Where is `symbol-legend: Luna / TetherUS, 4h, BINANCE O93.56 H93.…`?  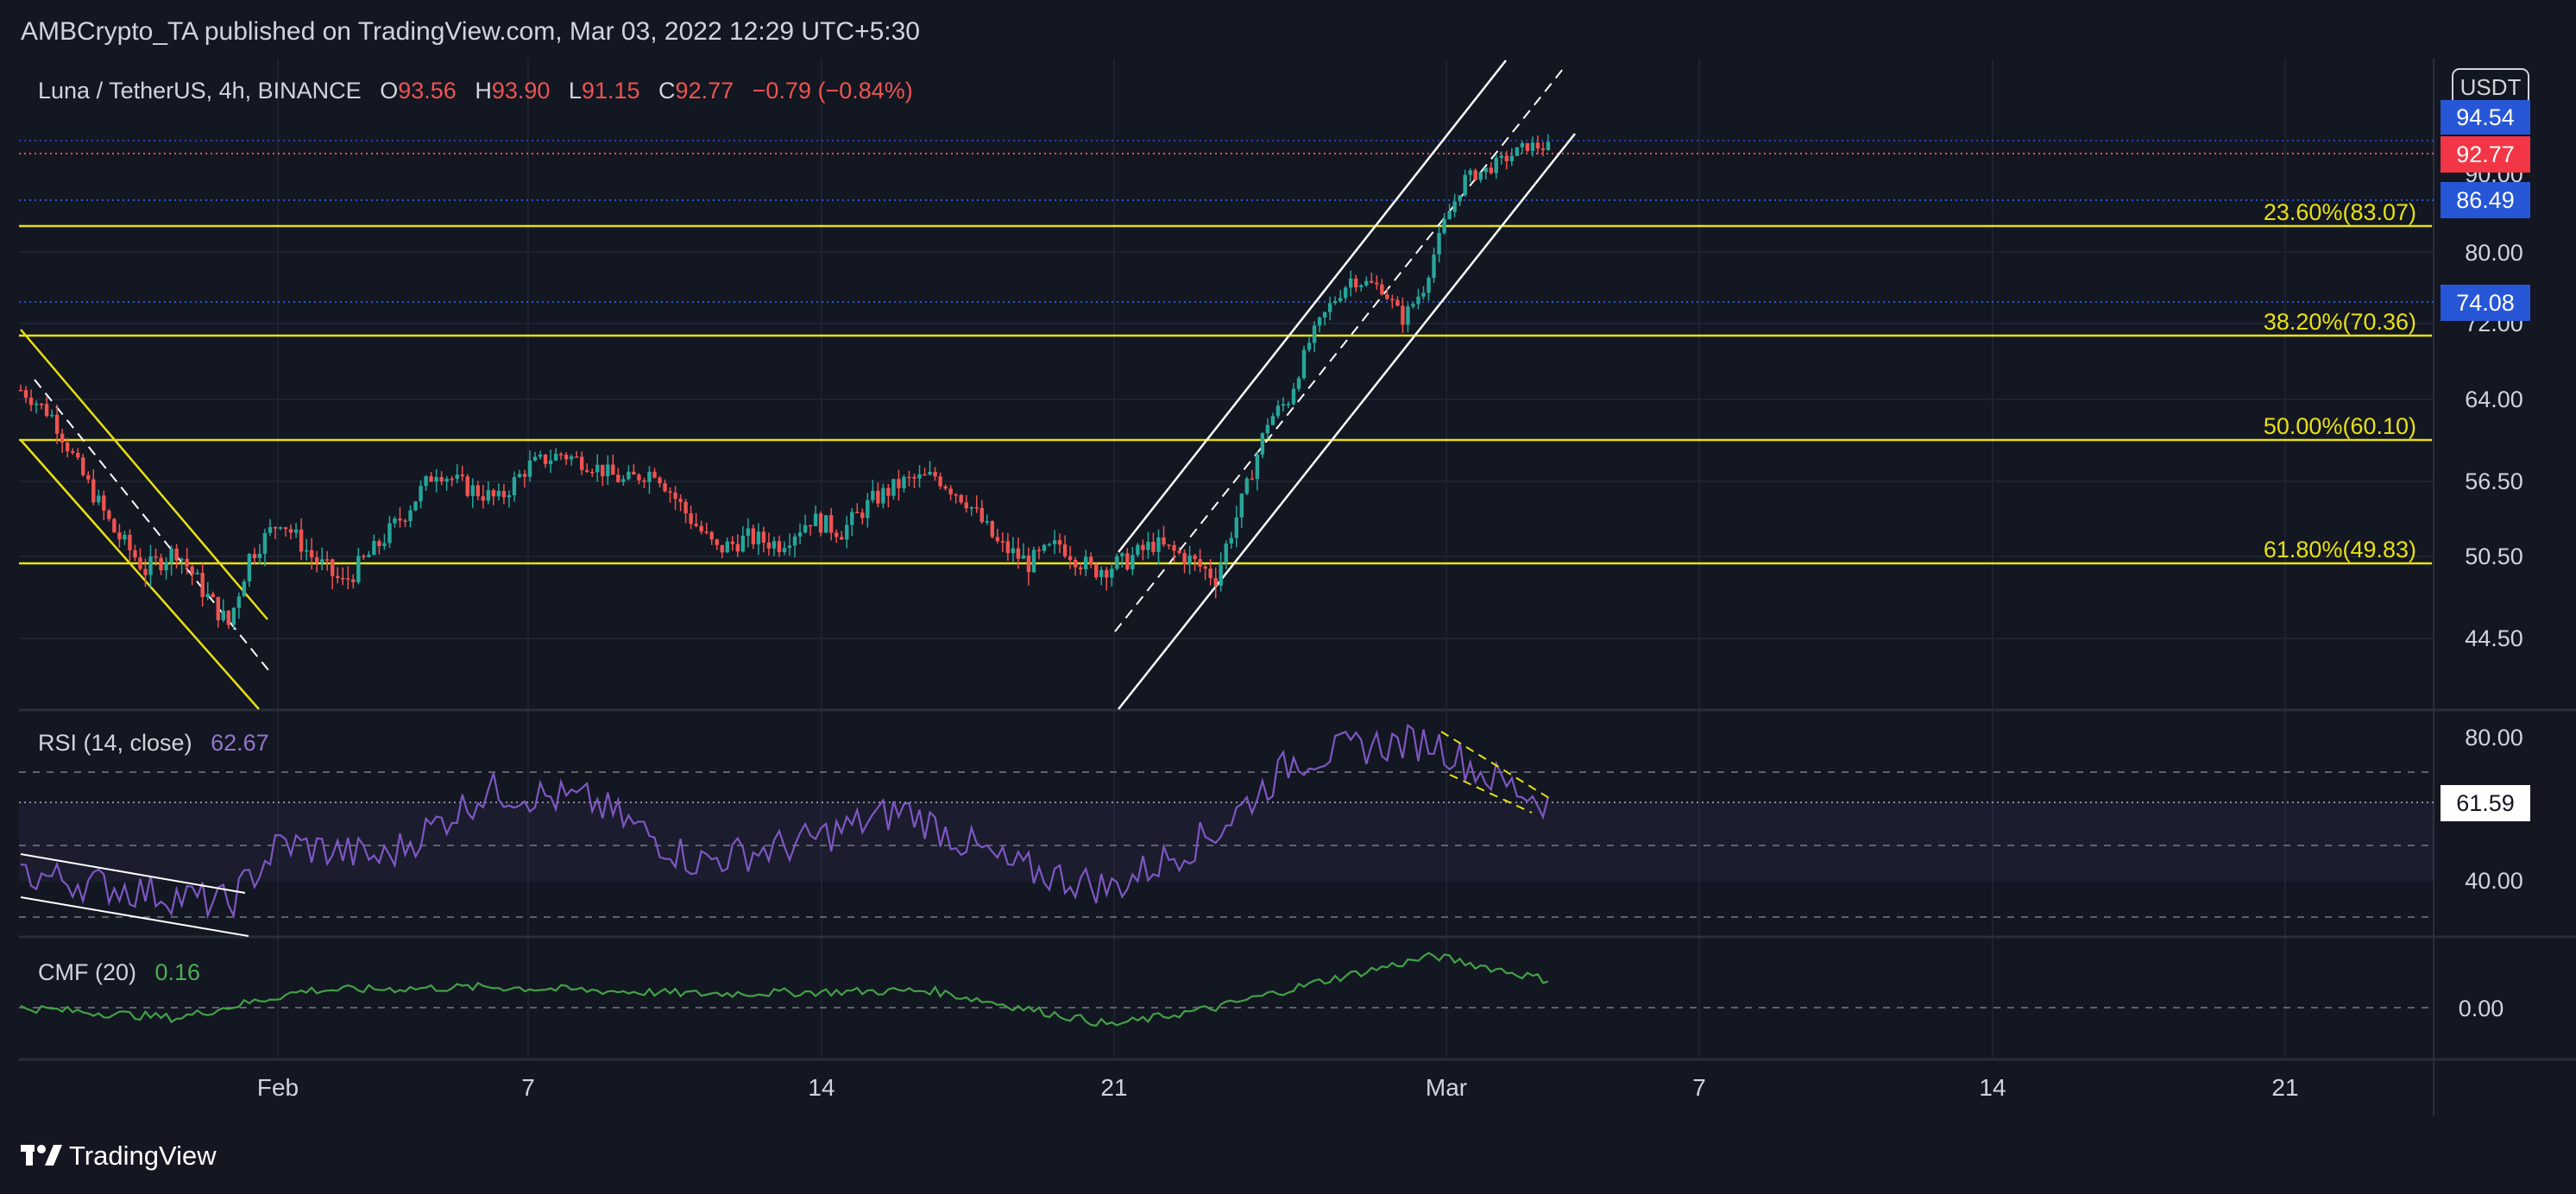
symbol-legend: Luna / TetherUS, 4h, BINANCE O93.56 H93.… is located at coordinates (476, 91).